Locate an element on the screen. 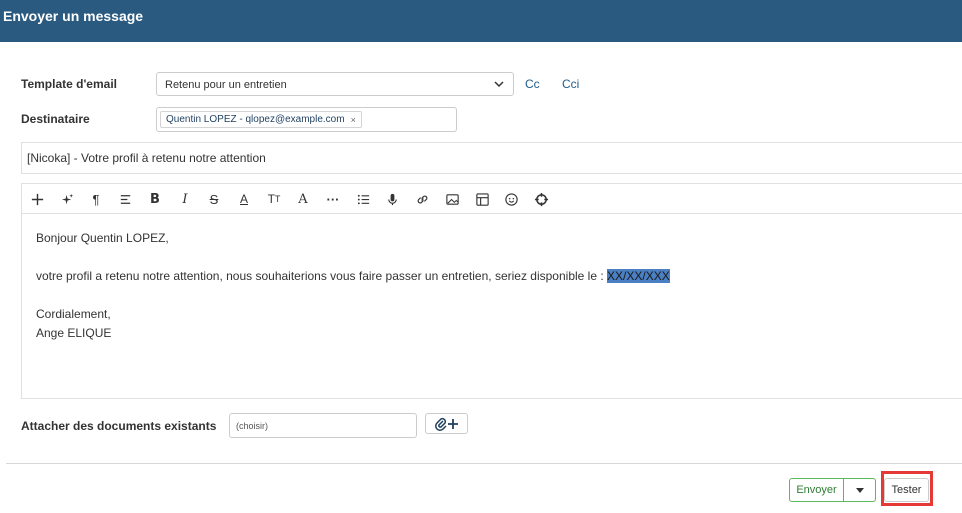  send-button: Envoyer is located at coordinates (816, 490).